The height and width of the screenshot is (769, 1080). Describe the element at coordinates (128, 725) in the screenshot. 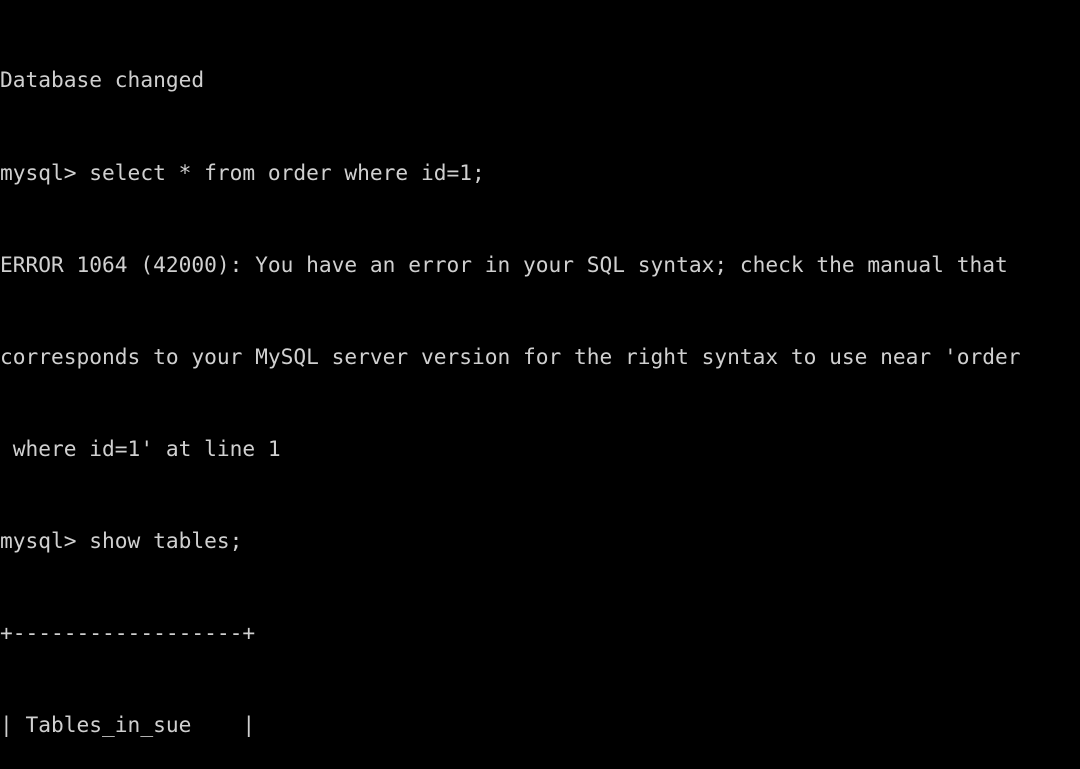

I see `terminal-table-header: | Tables_in_sue |` at that location.